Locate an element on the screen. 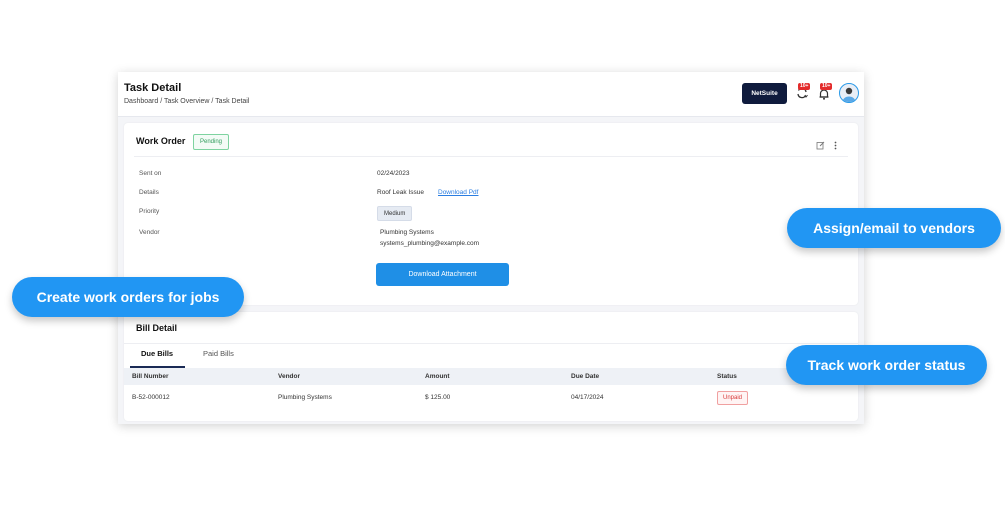  callout-create-work-orders: Create work orders for jobs is located at coordinates (128, 297).